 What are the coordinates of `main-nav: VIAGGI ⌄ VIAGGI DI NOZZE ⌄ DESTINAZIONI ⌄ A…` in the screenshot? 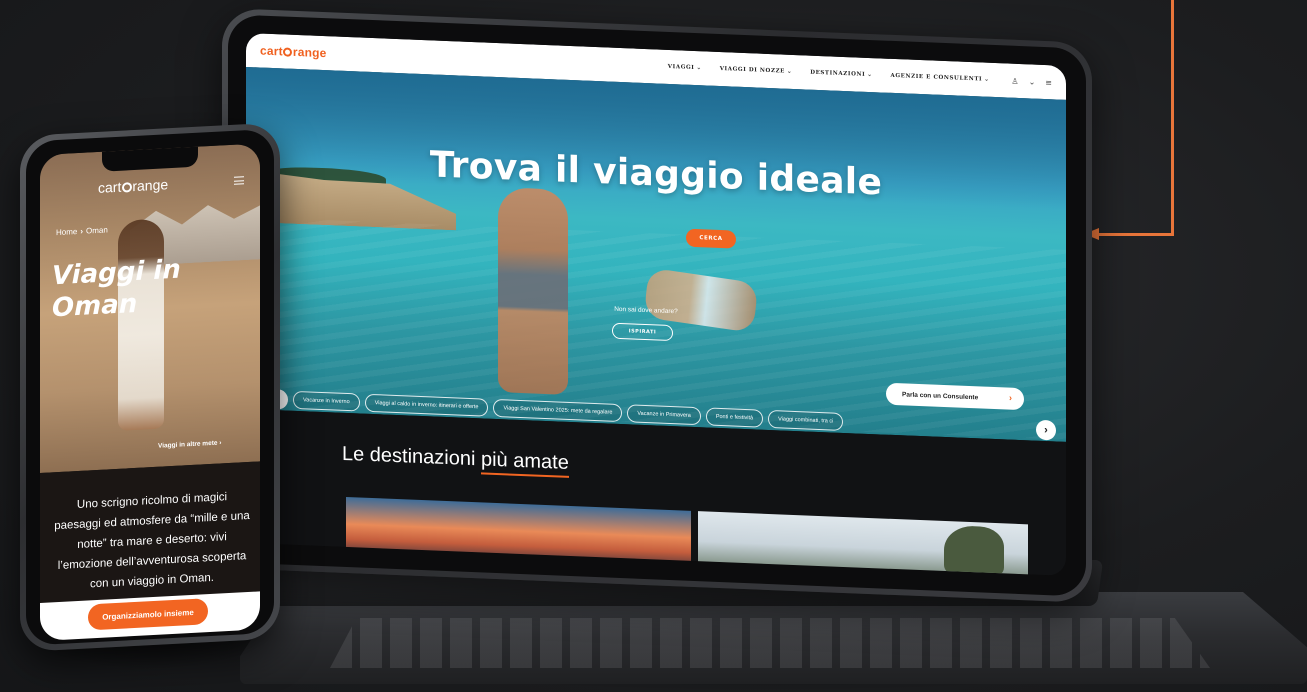 It's located at (829, 73).